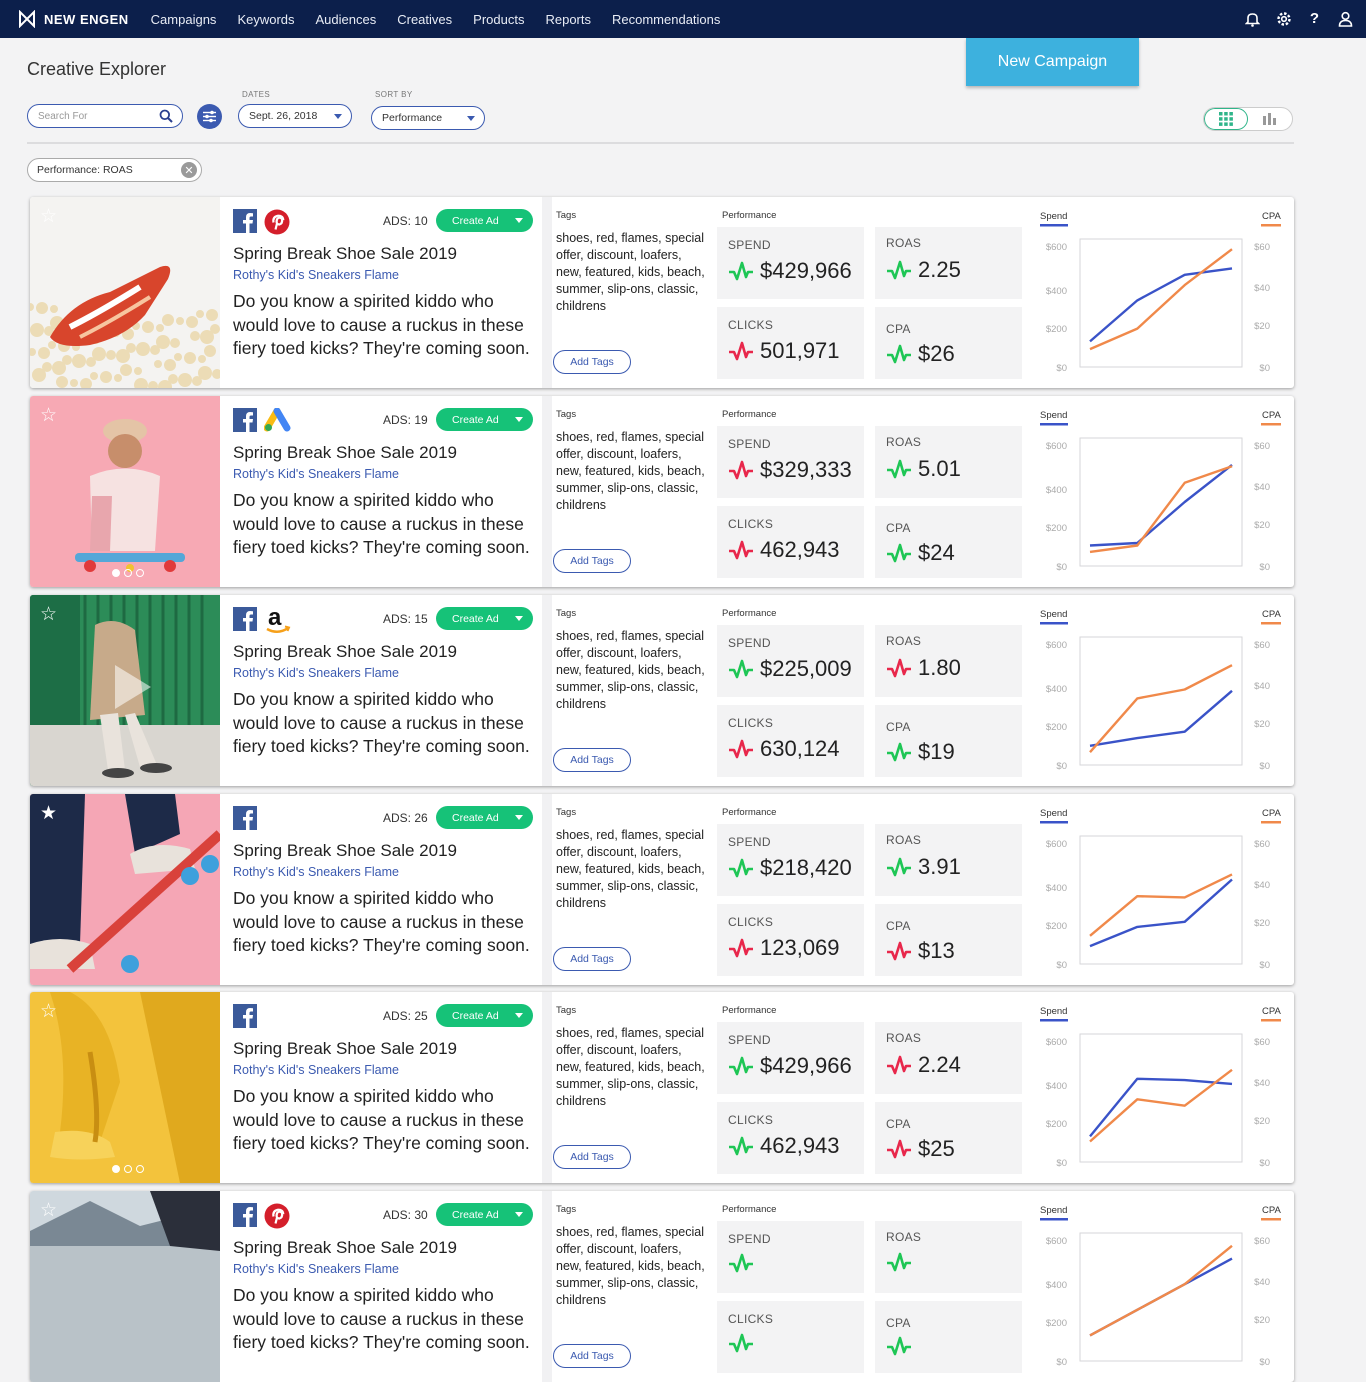  Describe the element at coordinates (1061, 1163) in the screenshot. I see `y-left-tick: $0` at that location.